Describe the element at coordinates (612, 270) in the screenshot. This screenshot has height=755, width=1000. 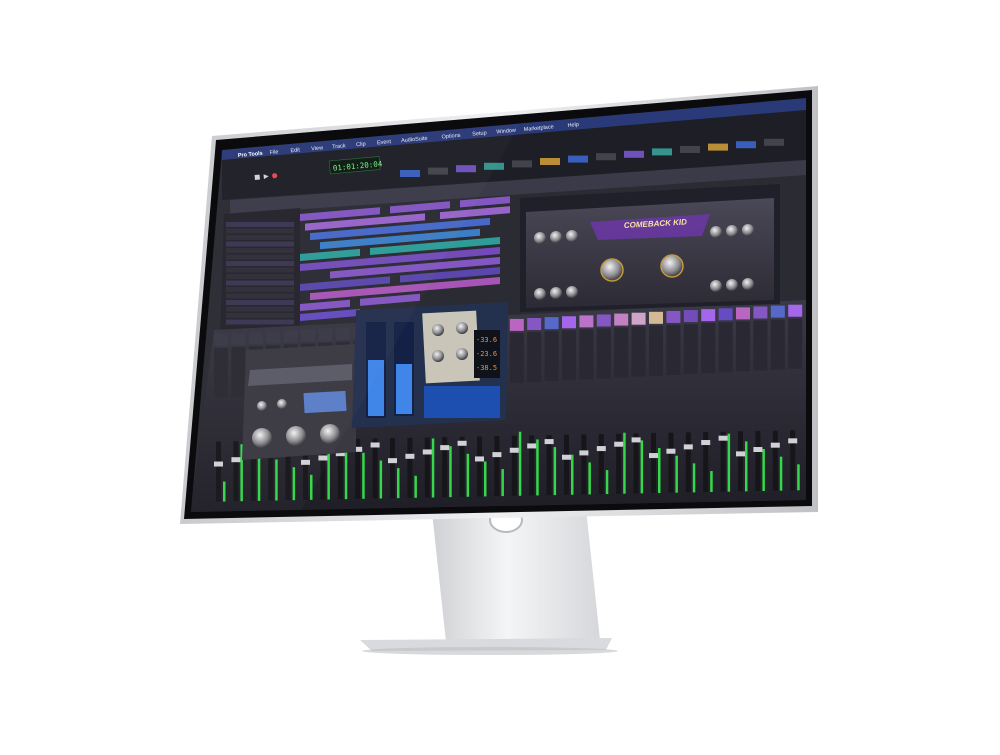
I see `comeback-kid-knob-left` at that location.